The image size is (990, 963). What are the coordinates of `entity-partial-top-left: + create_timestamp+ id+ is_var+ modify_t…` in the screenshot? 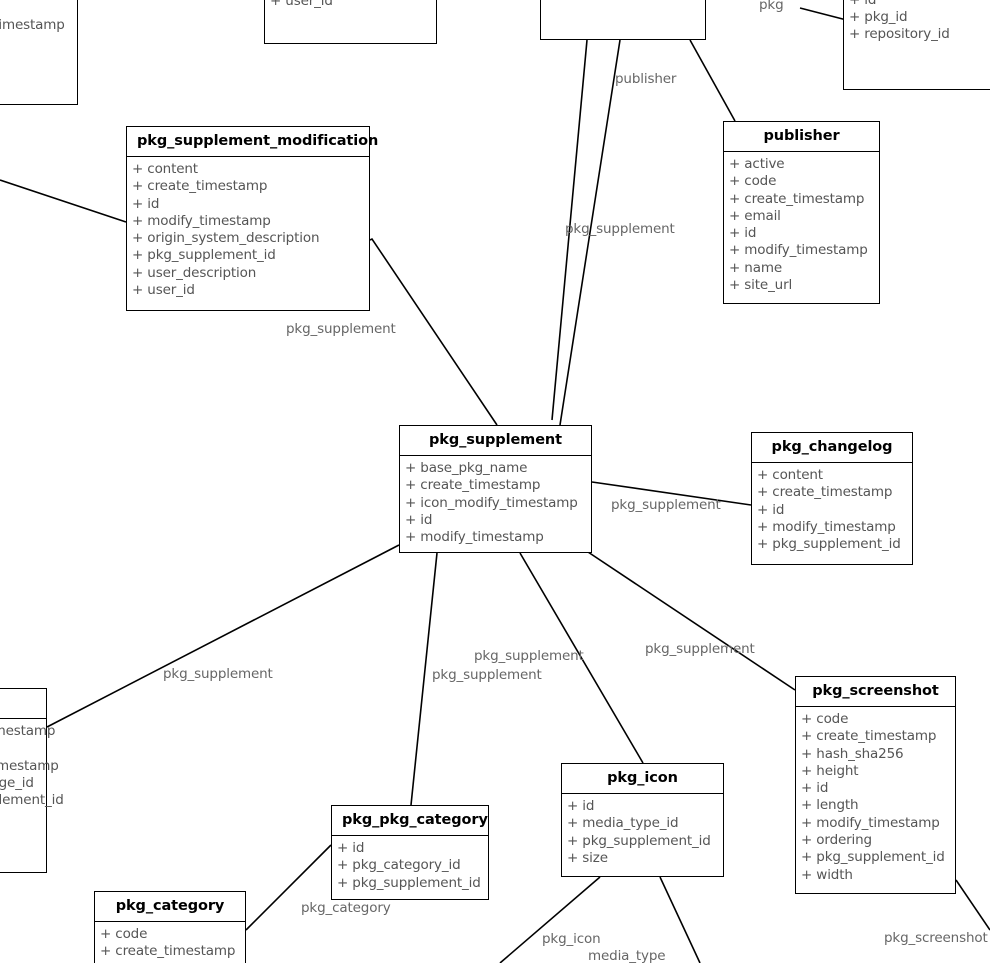 It's located at (39, 52).